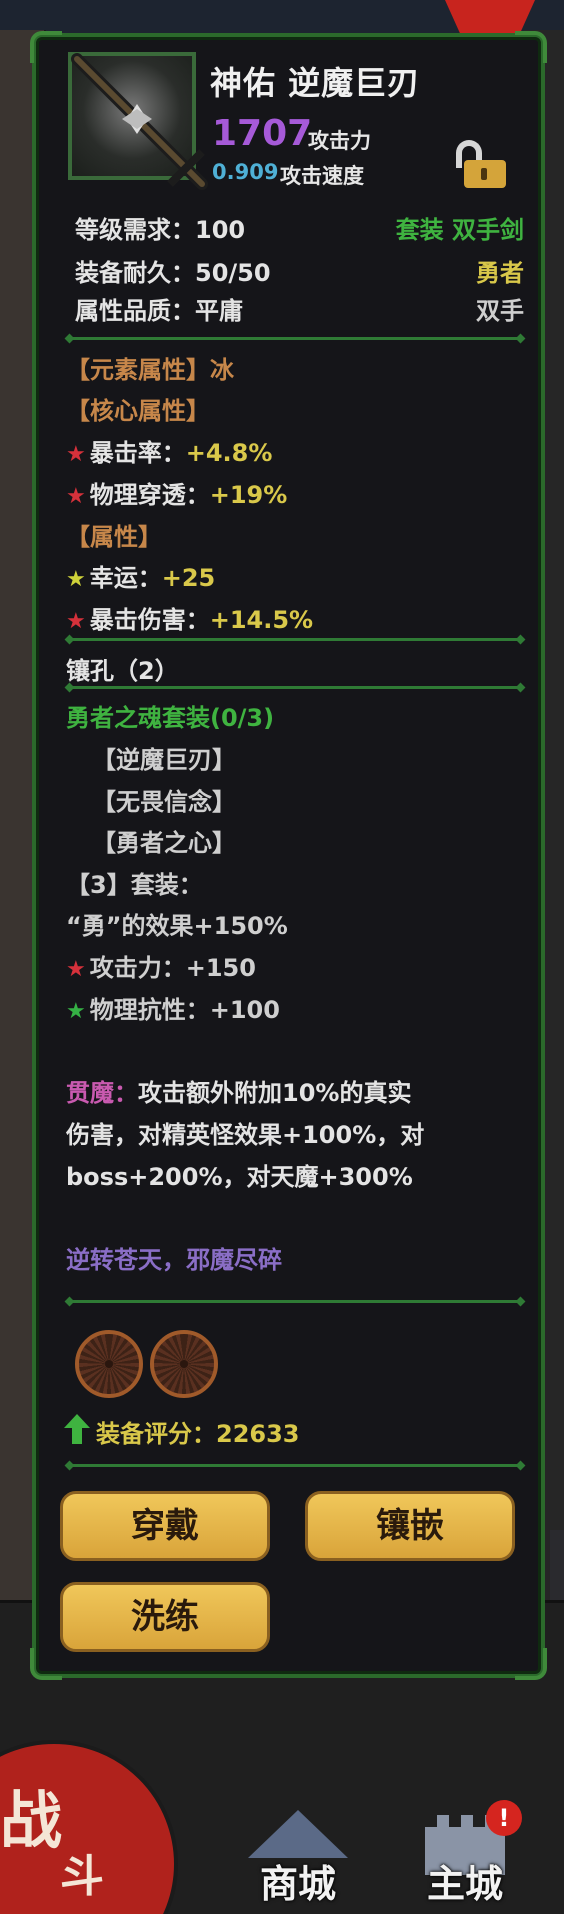 Image resolution: width=564 pixels, height=1914 pixels. What do you see at coordinates (137, 453) in the screenshot?
I see `attr-name: 暴击率：` at bounding box center [137, 453].